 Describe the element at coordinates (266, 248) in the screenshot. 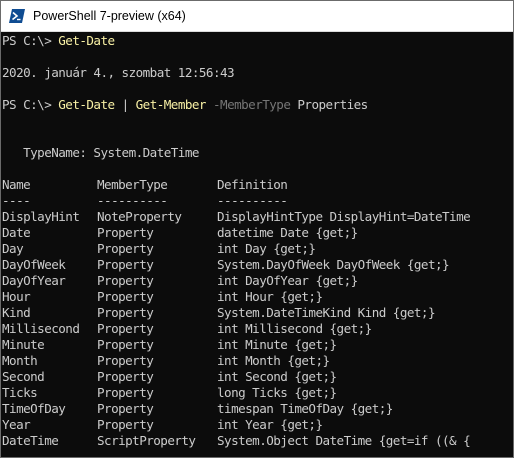

I see `member-definition: int Day {get;}` at that location.